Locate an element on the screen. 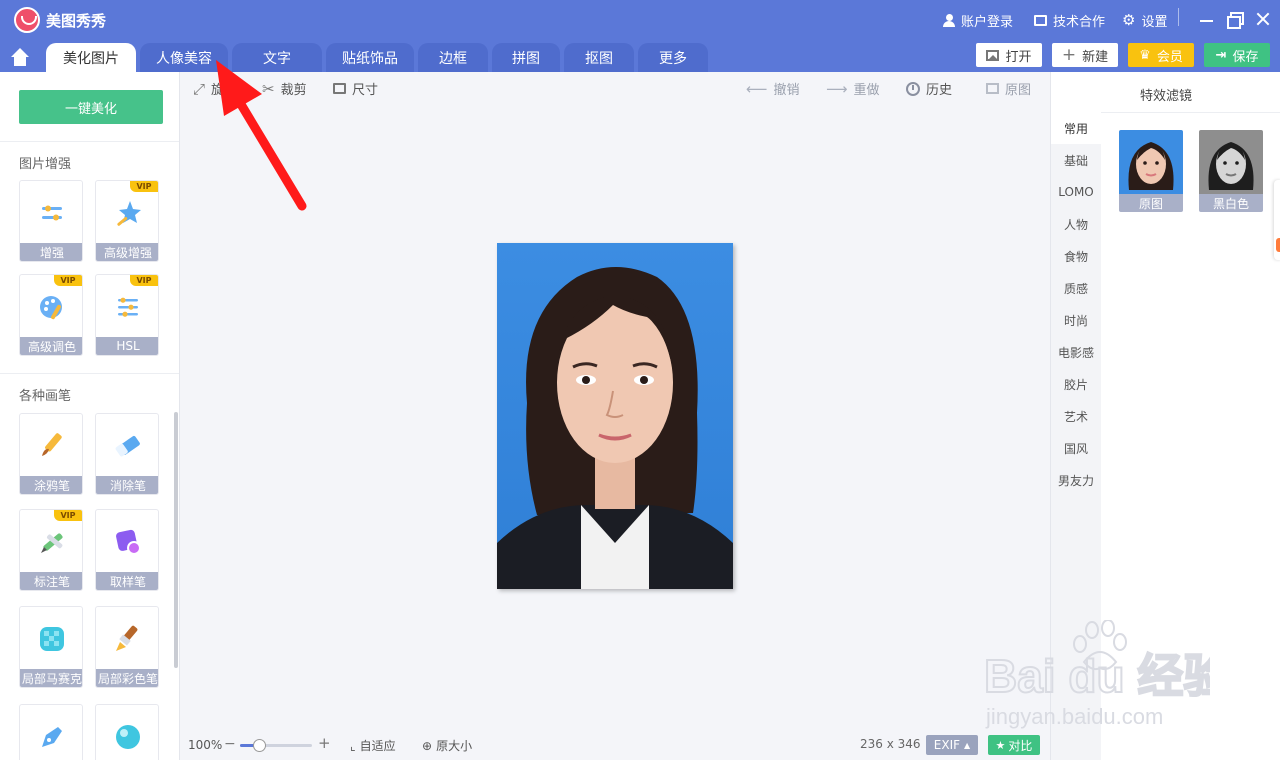  tool-advanced-enhance: VIP 高级增强 is located at coordinates (127, 221).